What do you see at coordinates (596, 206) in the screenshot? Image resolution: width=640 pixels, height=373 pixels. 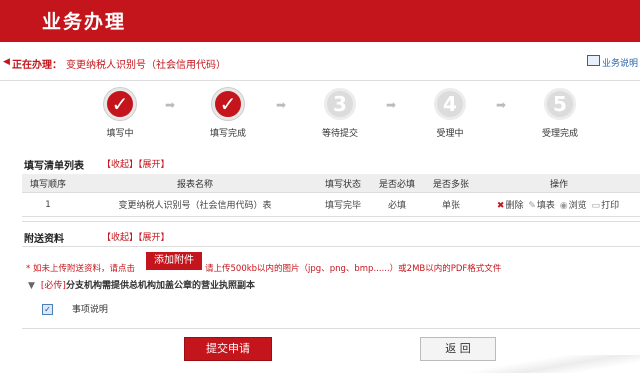 I see `printer-icon: ▭` at bounding box center [596, 206].